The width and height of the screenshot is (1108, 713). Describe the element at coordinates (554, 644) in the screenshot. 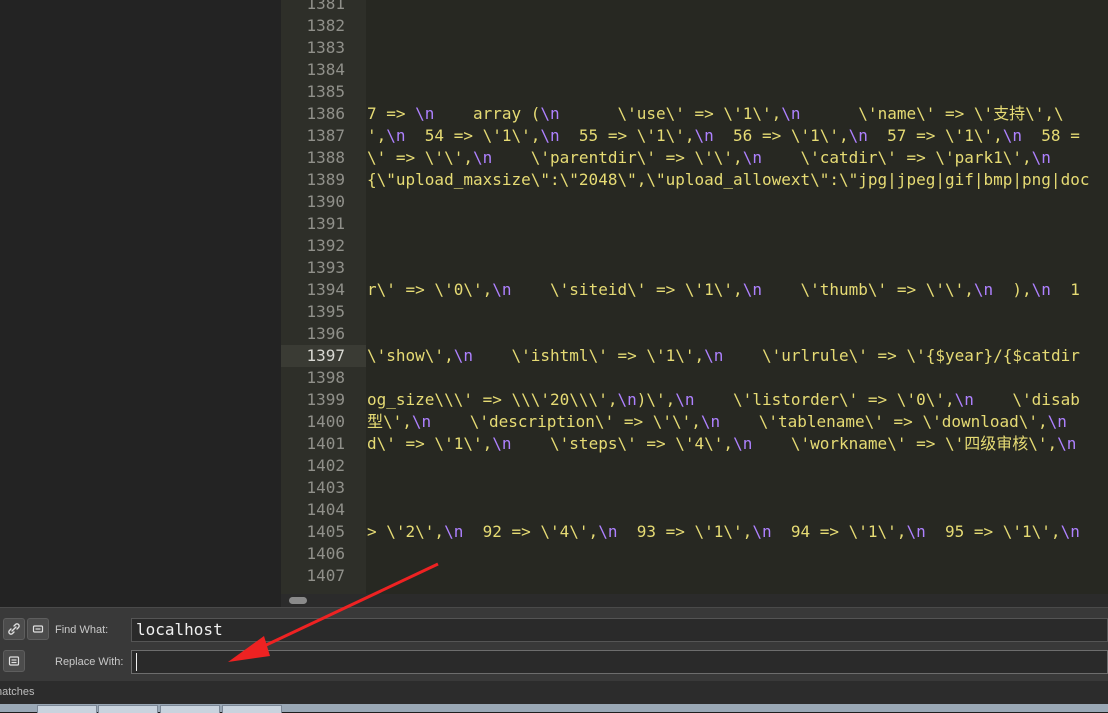

I see `find-replace-panel: Find What: localhost Replace With:` at that location.